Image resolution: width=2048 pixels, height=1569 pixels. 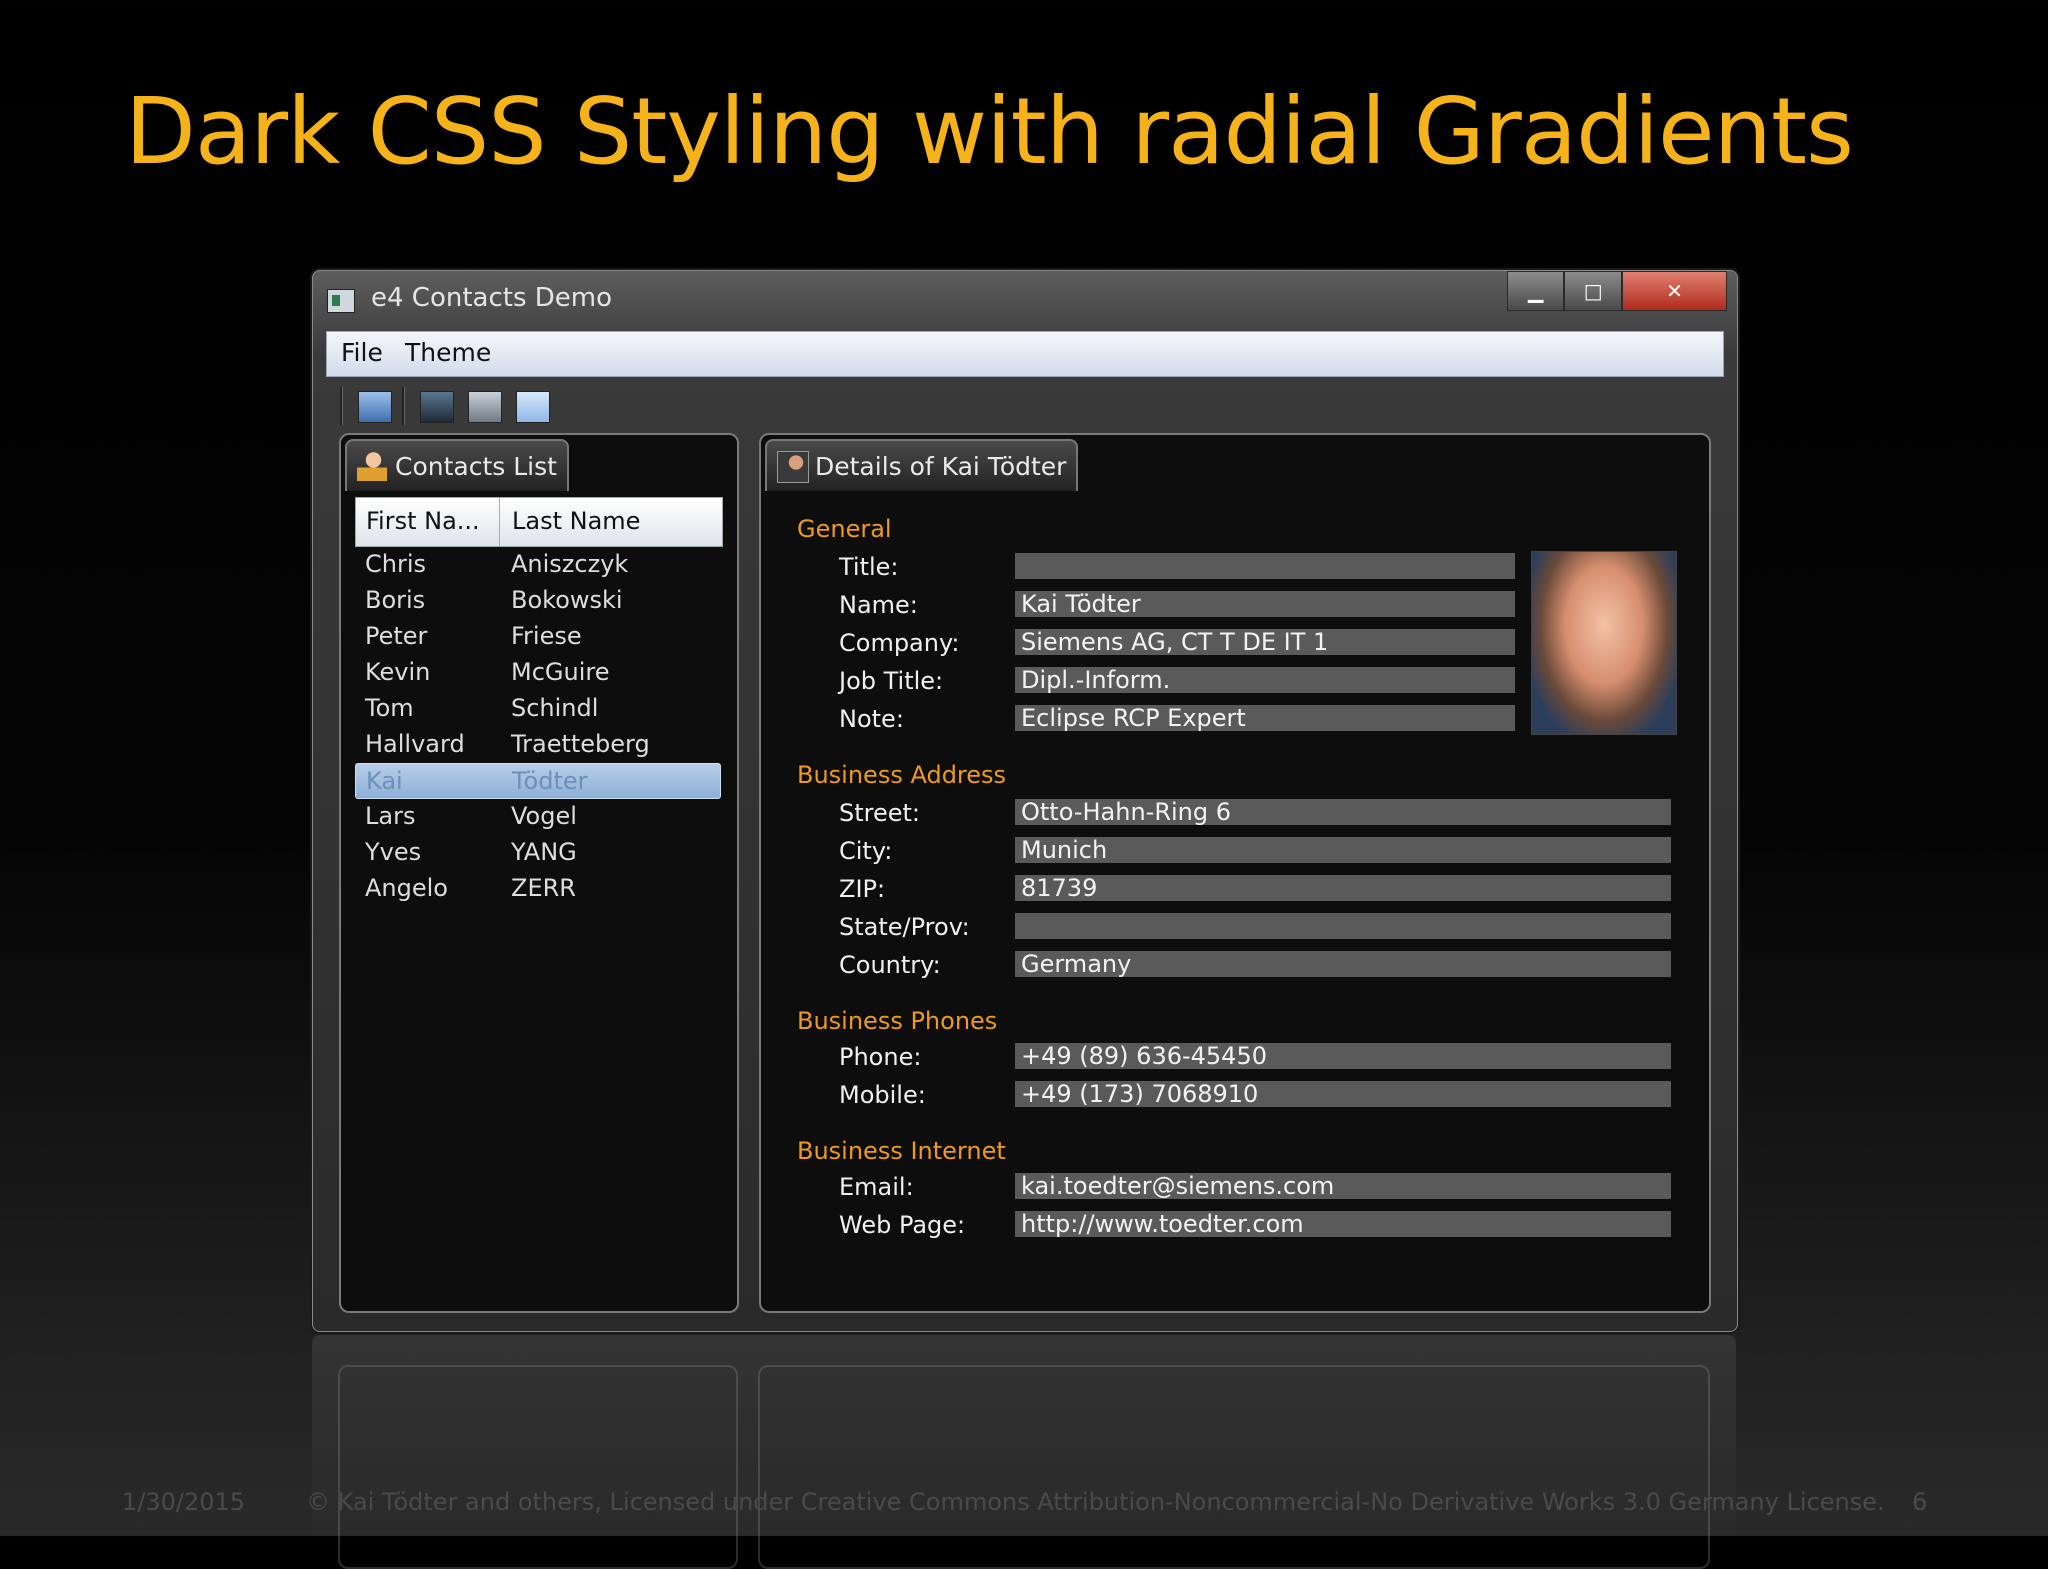 What do you see at coordinates (844, 529) in the screenshot?
I see `section-general: General` at bounding box center [844, 529].